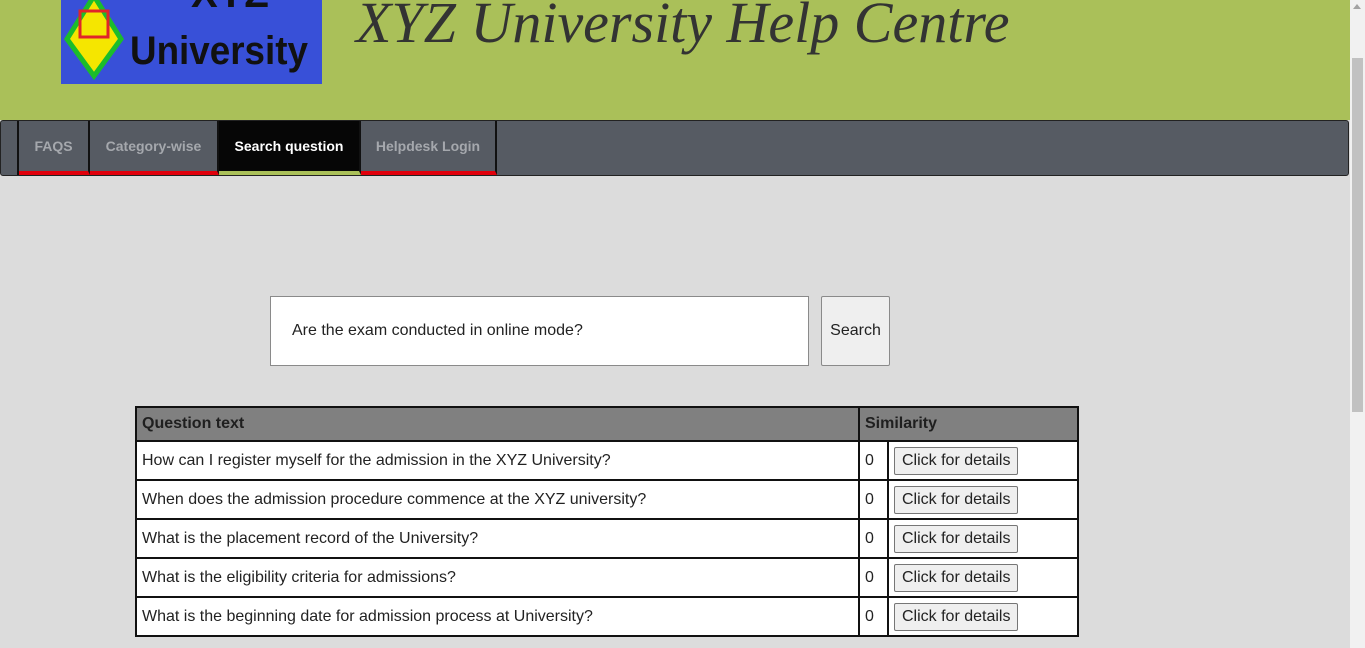 The image size is (1365, 648). Describe the element at coordinates (497, 424) in the screenshot. I see `column-header-question: Question text` at that location.